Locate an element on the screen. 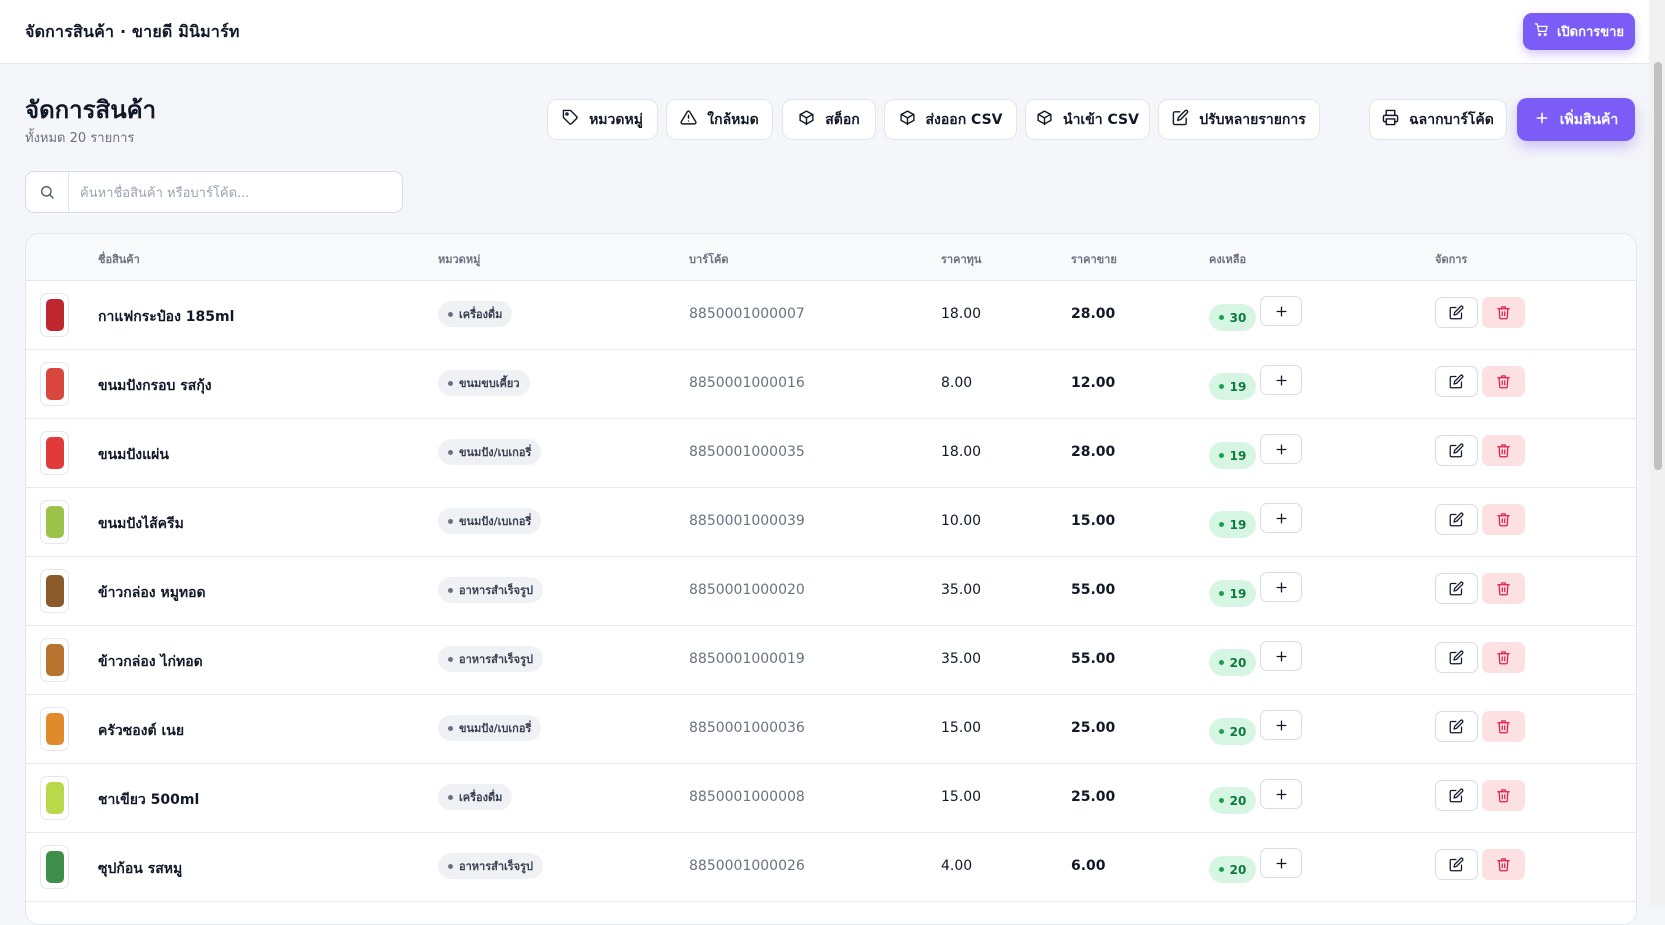 This screenshot has height=925, width=1665. barcode: 8850001000019 is located at coordinates (747, 659).